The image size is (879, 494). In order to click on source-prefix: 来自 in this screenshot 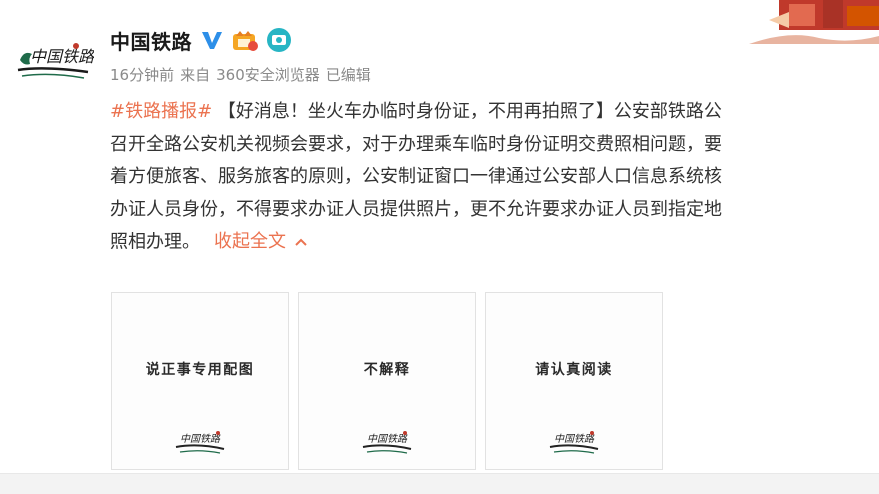, I will do `click(195, 75)`.